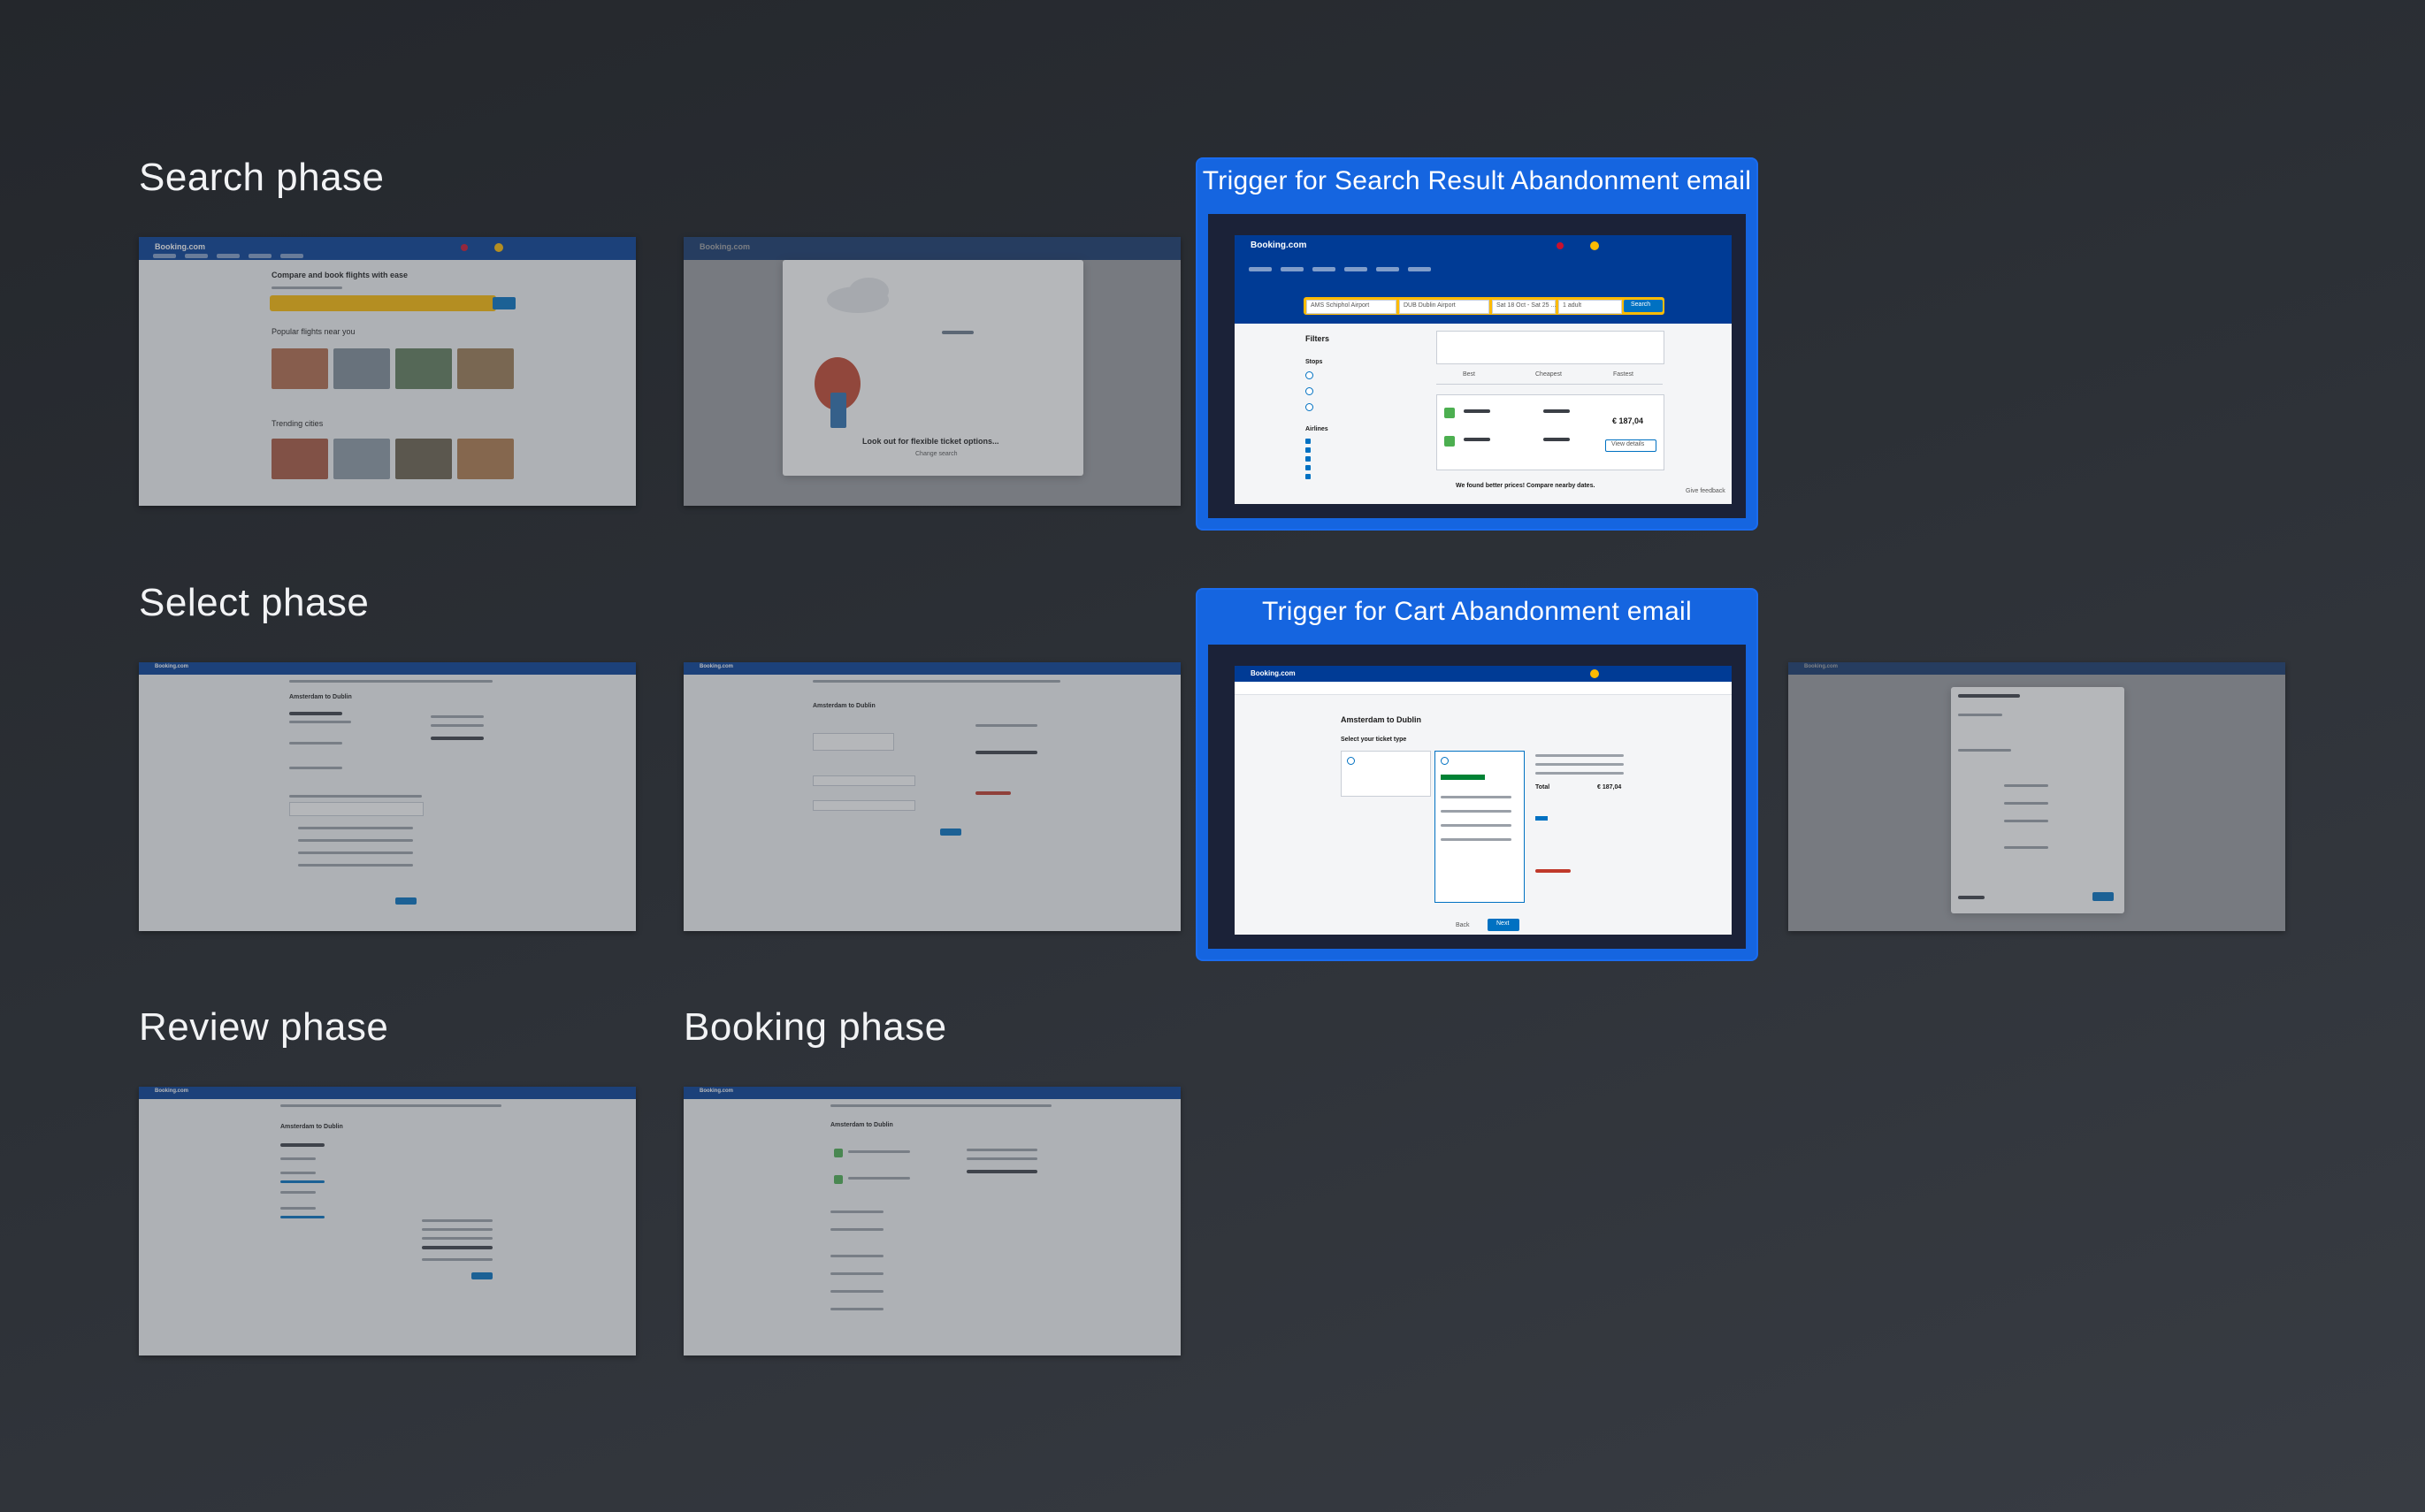 This screenshot has width=2425, height=1512. What do you see at coordinates (815, 1027) in the screenshot?
I see `booking-phase-title: Booking phase` at bounding box center [815, 1027].